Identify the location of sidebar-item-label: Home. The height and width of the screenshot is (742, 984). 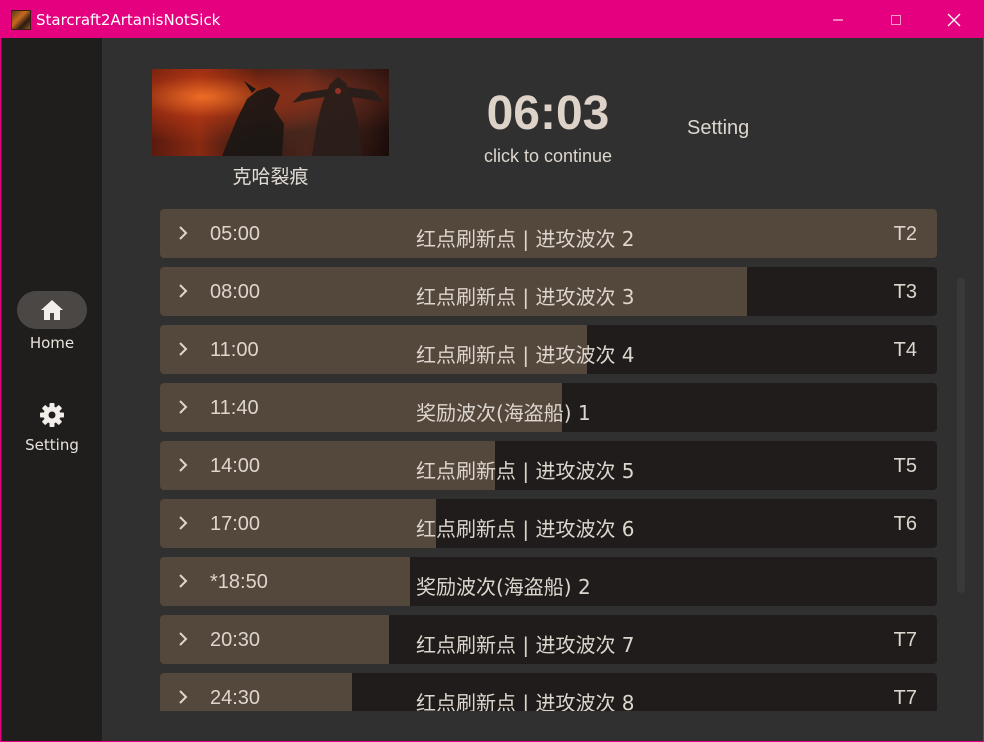
(52, 343).